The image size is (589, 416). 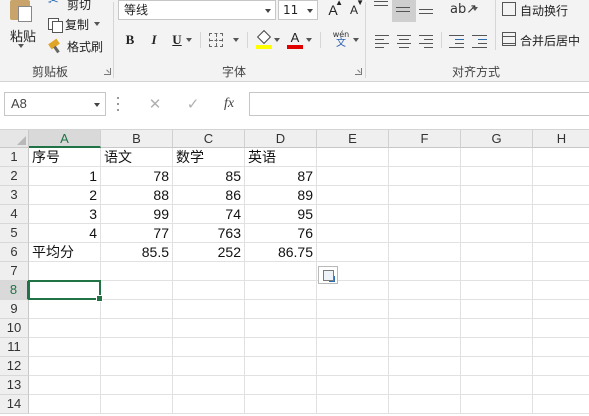 I want to click on cell-f13, so click(x=425, y=385).